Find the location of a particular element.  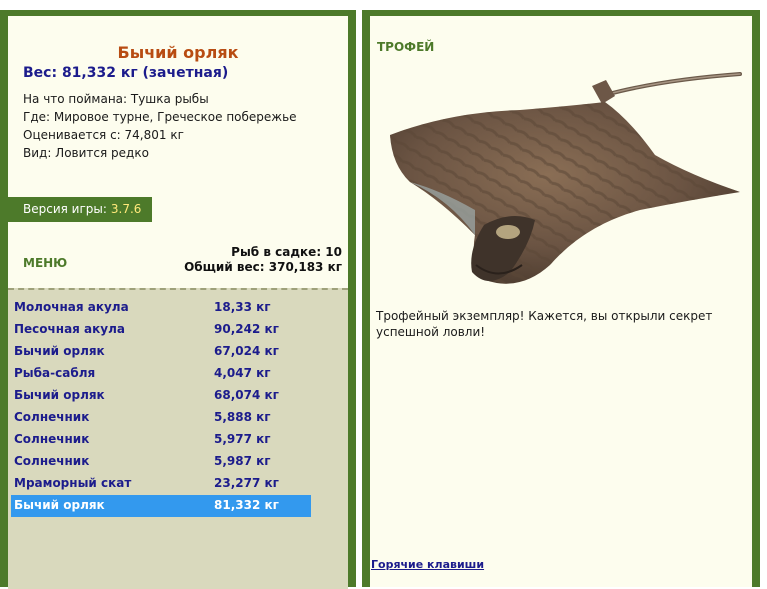

version-label: Версия игры: is located at coordinates (65, 209).